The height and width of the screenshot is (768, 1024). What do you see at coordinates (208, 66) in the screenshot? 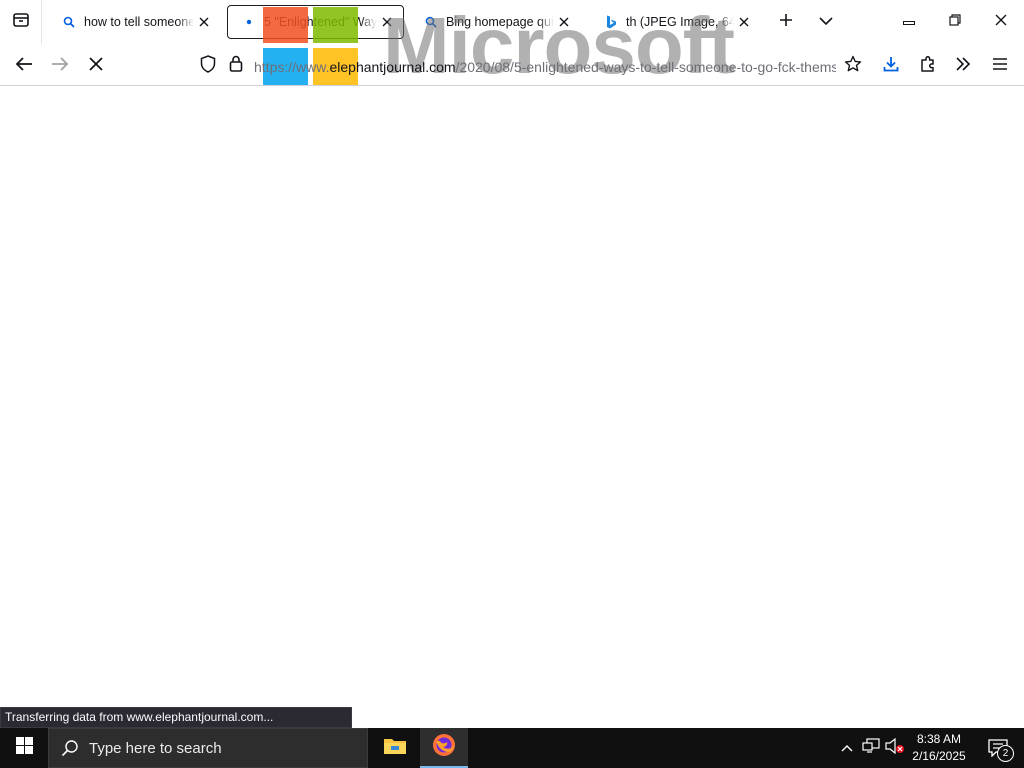
I see `shield-icon` at bounding box center [208, 66].